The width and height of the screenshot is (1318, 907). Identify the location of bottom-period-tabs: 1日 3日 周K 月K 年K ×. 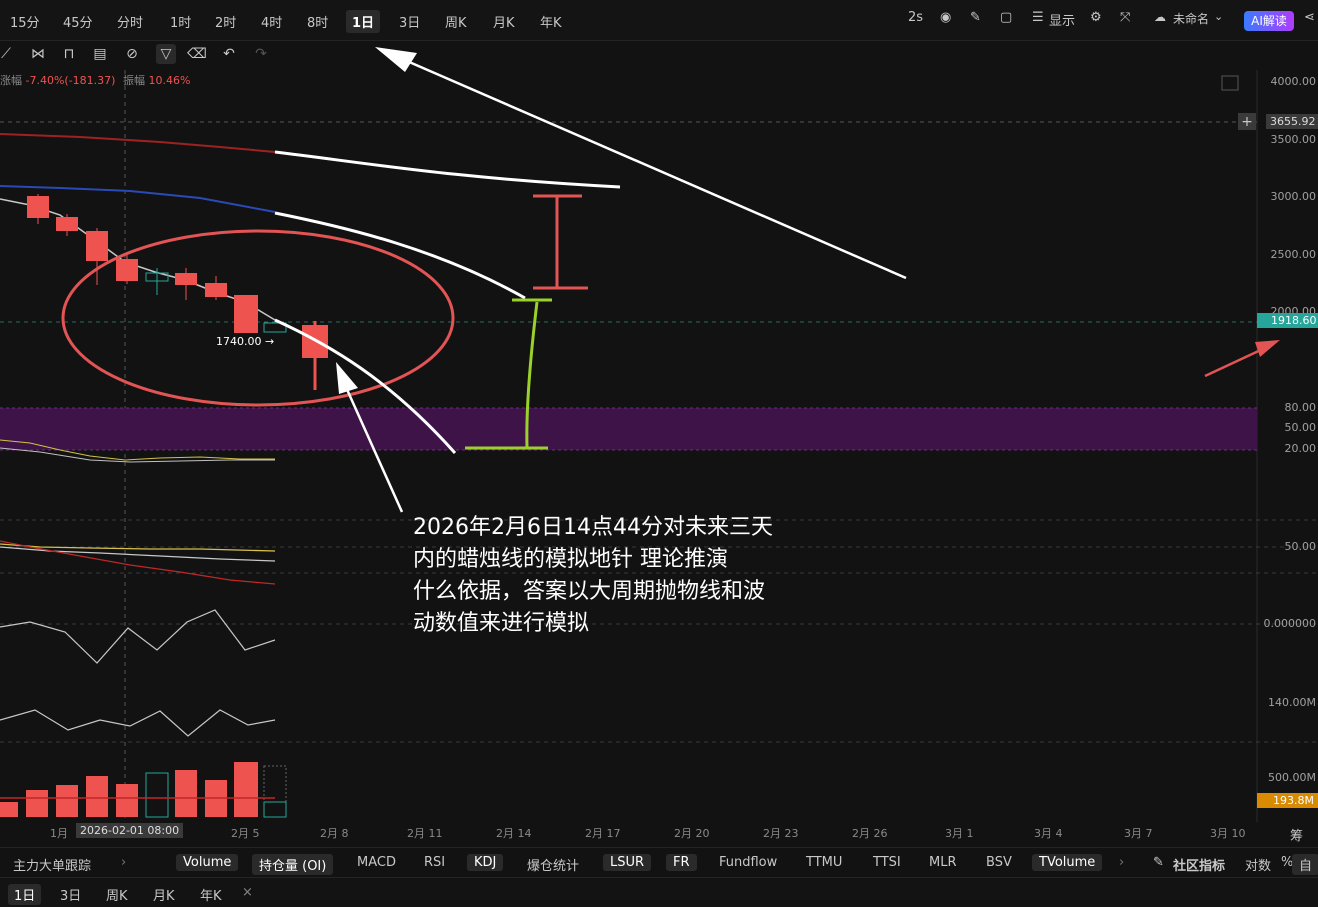
(659, 892).